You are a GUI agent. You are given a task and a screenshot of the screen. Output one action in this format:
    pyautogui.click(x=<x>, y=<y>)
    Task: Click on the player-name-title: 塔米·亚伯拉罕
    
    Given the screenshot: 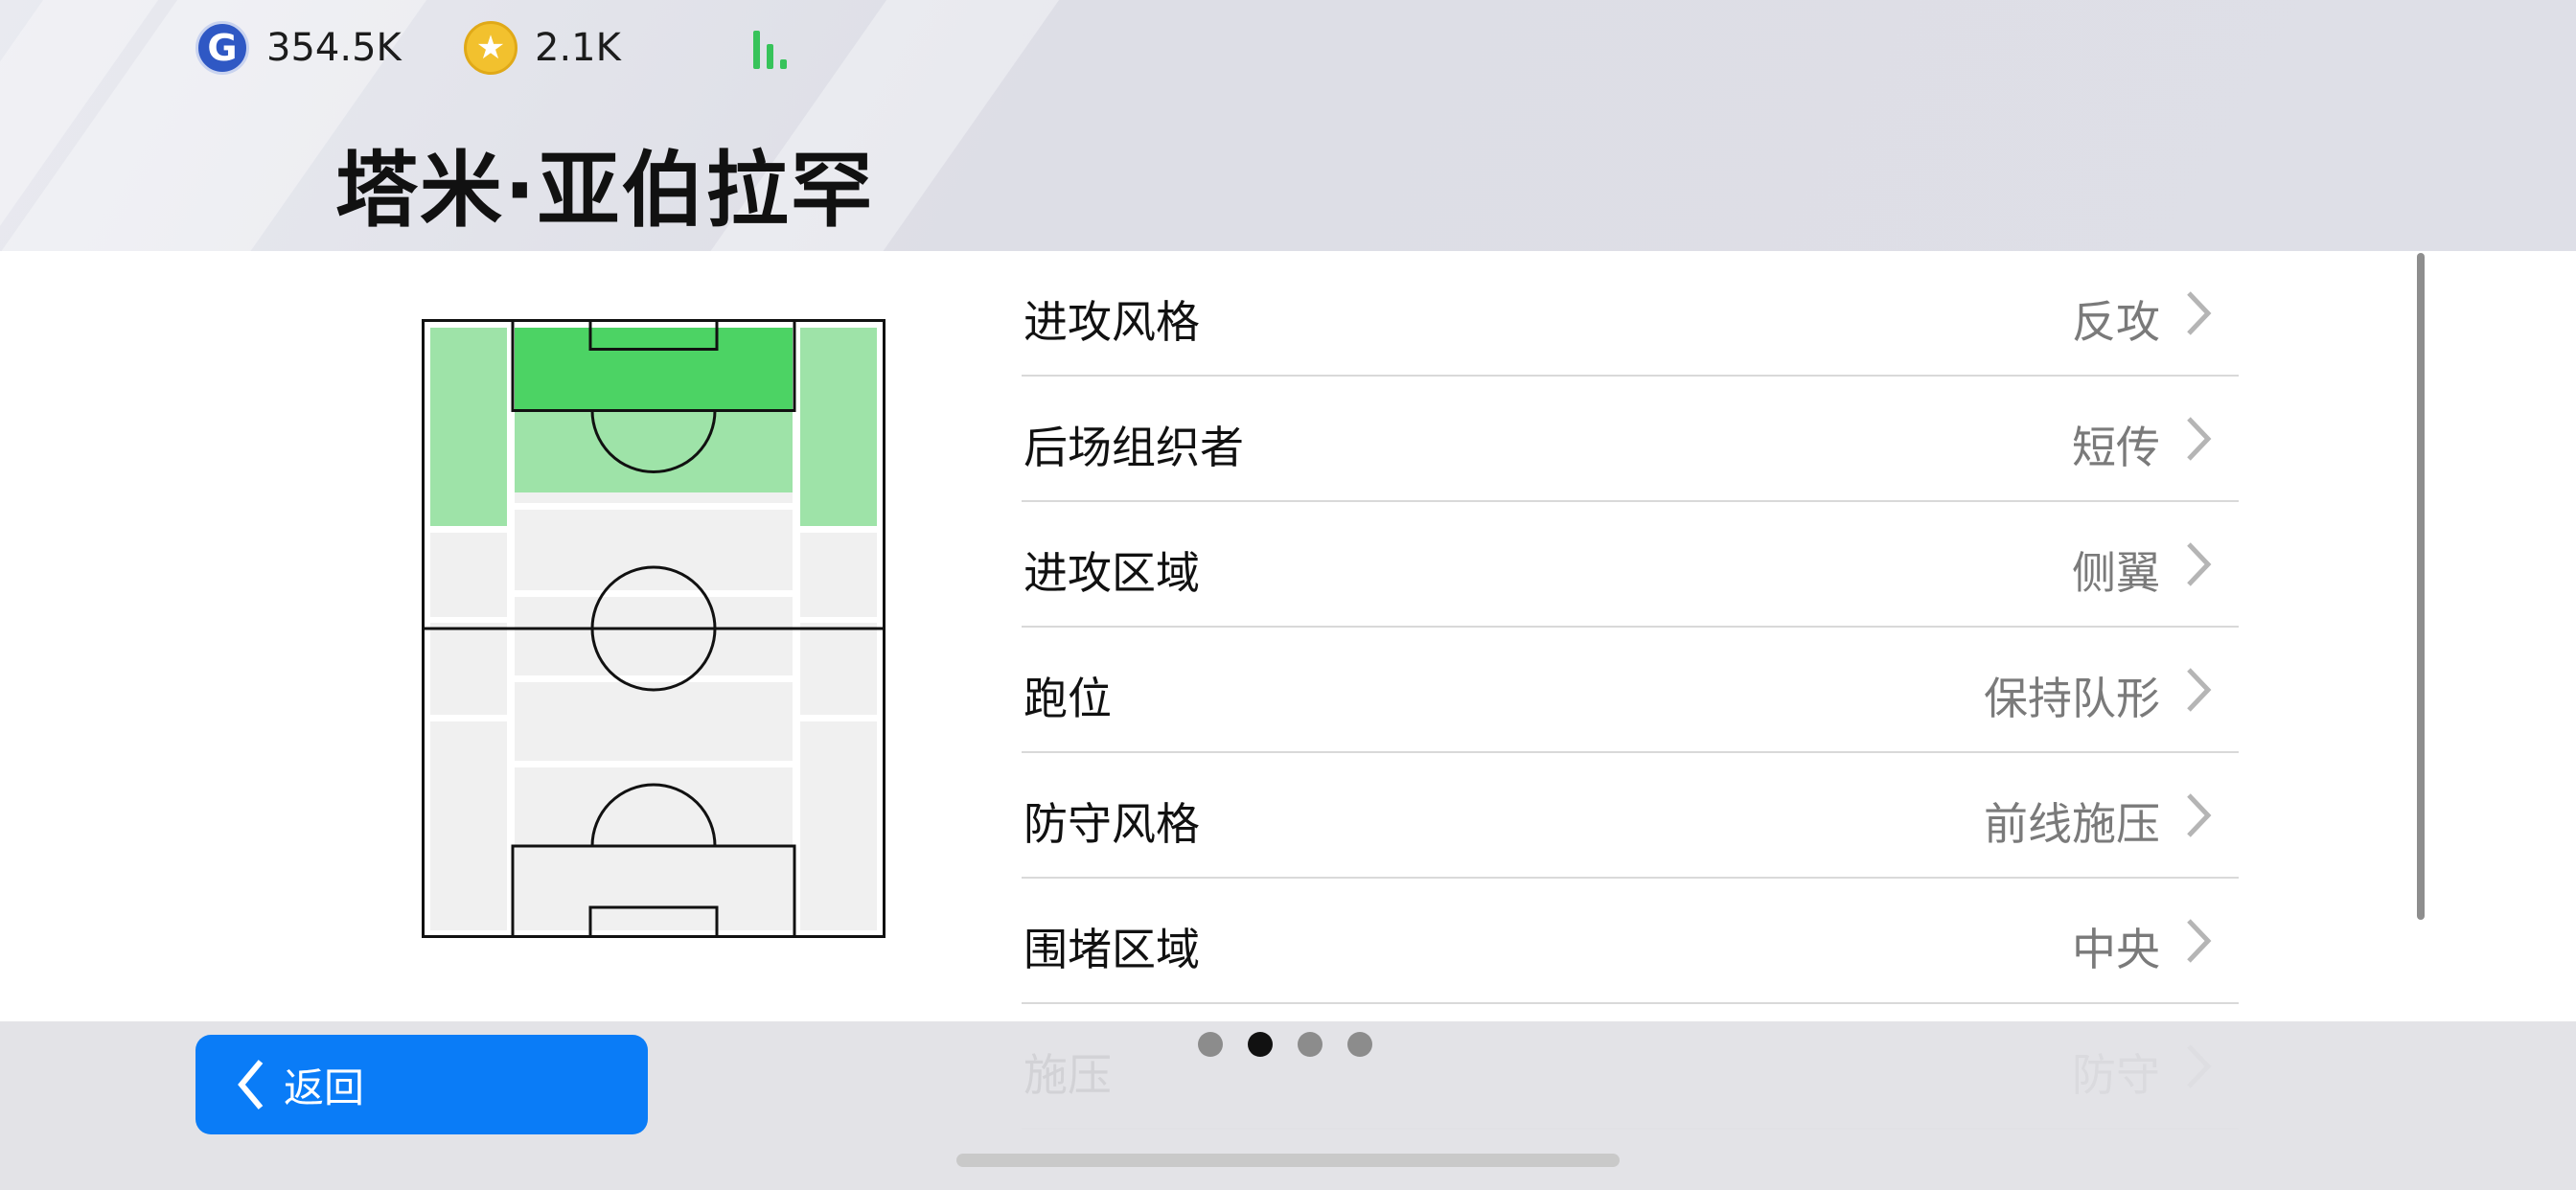 What is the action you would take?
    pyautogui.click(x=605, y=191)
    